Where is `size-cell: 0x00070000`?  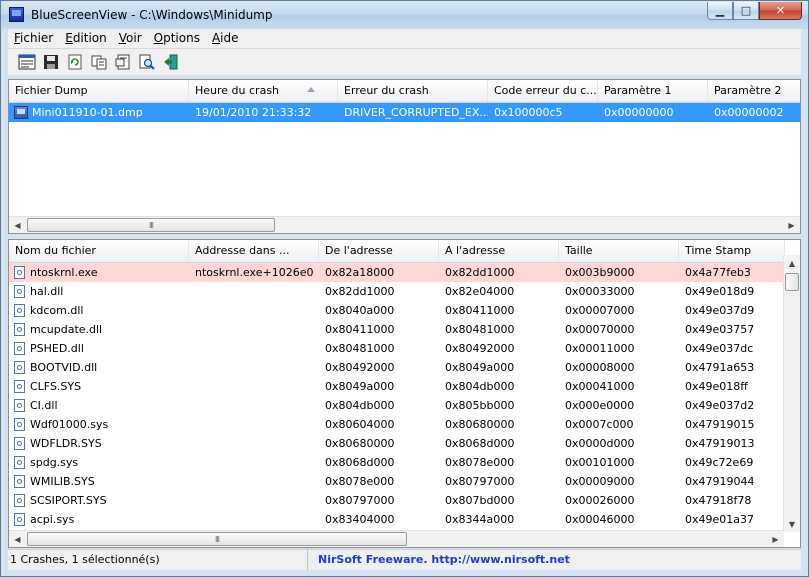 size-cell: 0x00070000 is located at coordinates (600, 329).